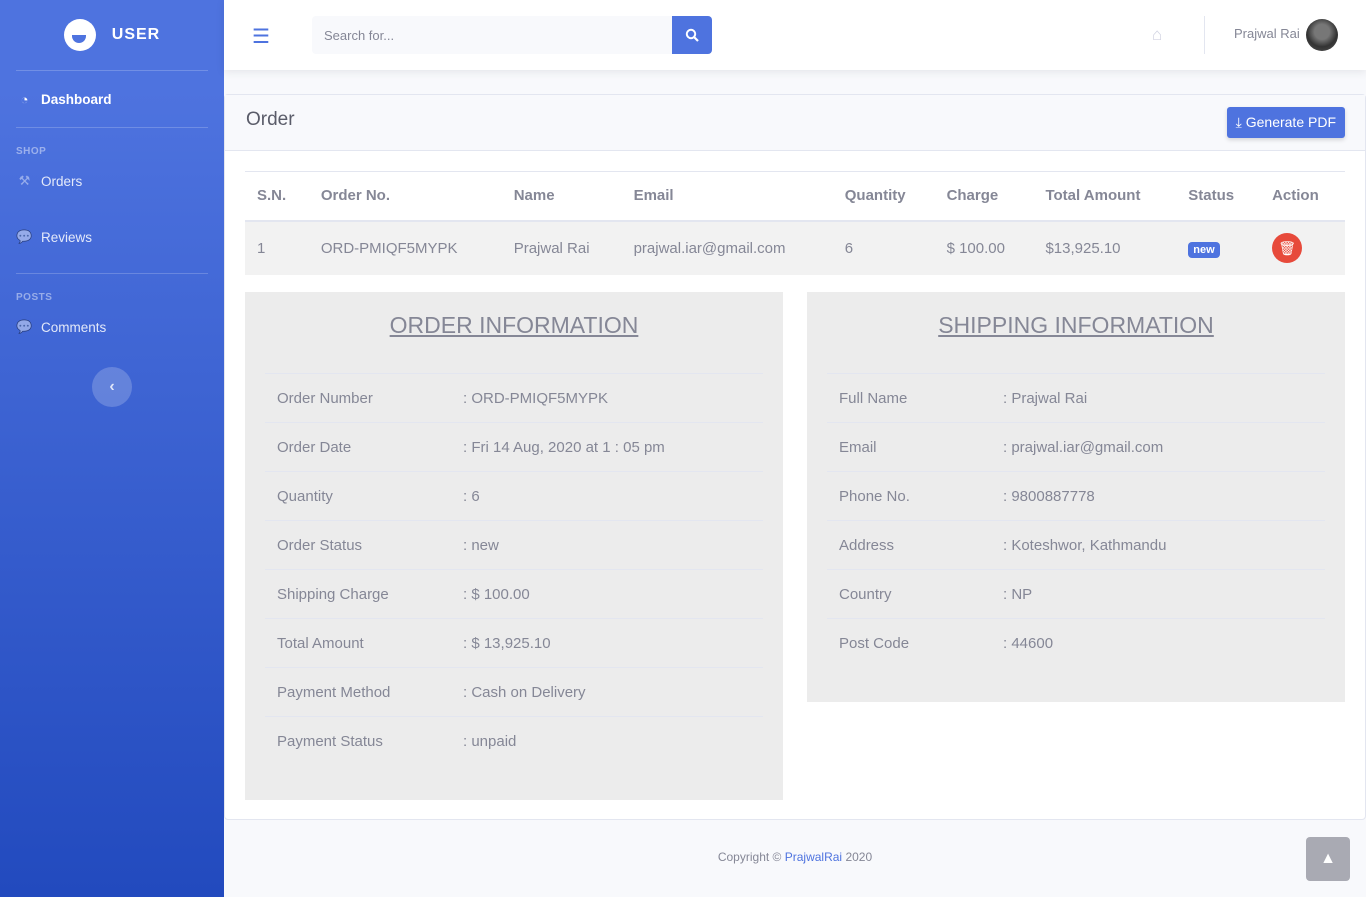 The image size is (1366, 897). What do you see at coordinates (1105, 247) in the screenshot?
I see `cell-total: $13,925.10` at bounding box center [1105, 247].